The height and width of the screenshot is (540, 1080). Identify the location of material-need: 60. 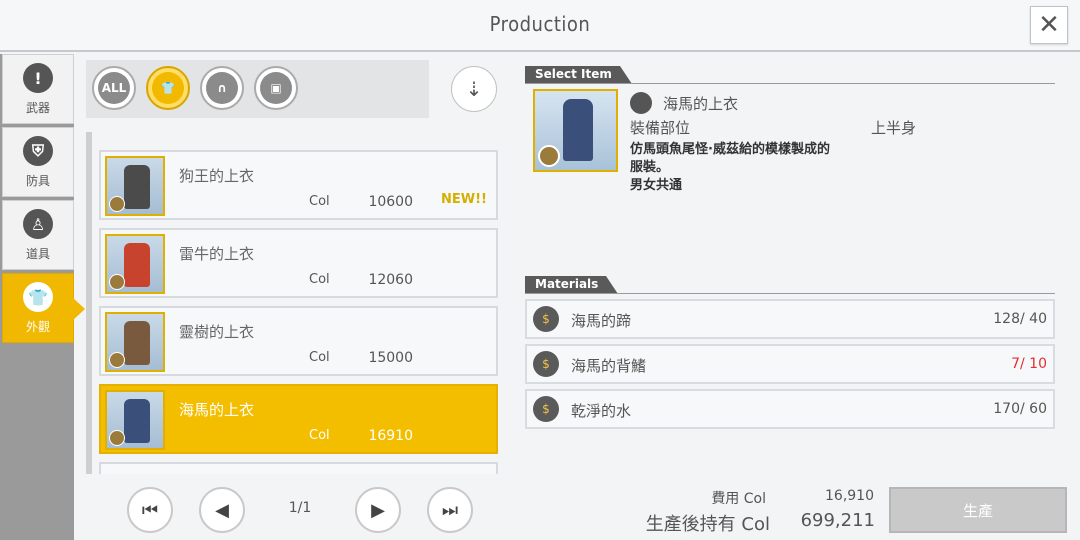
(1038, 409).